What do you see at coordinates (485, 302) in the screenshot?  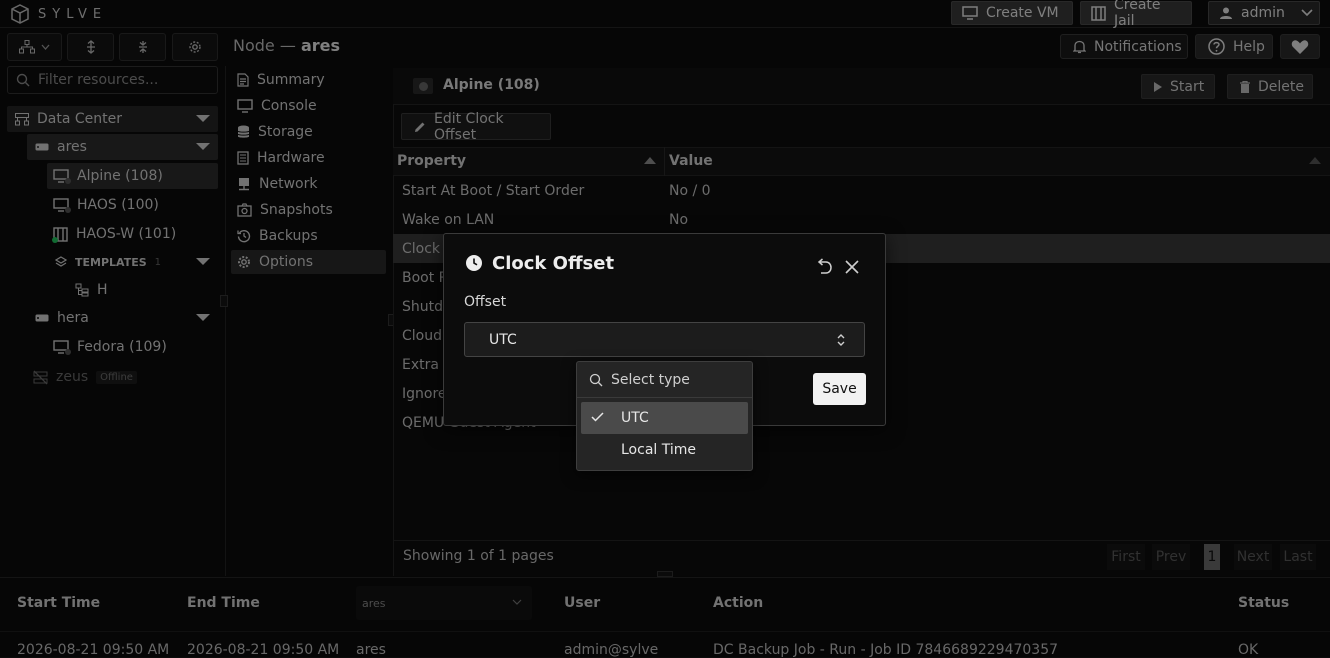 I see `offset-label: Offset` at bounding box center [485, 302].